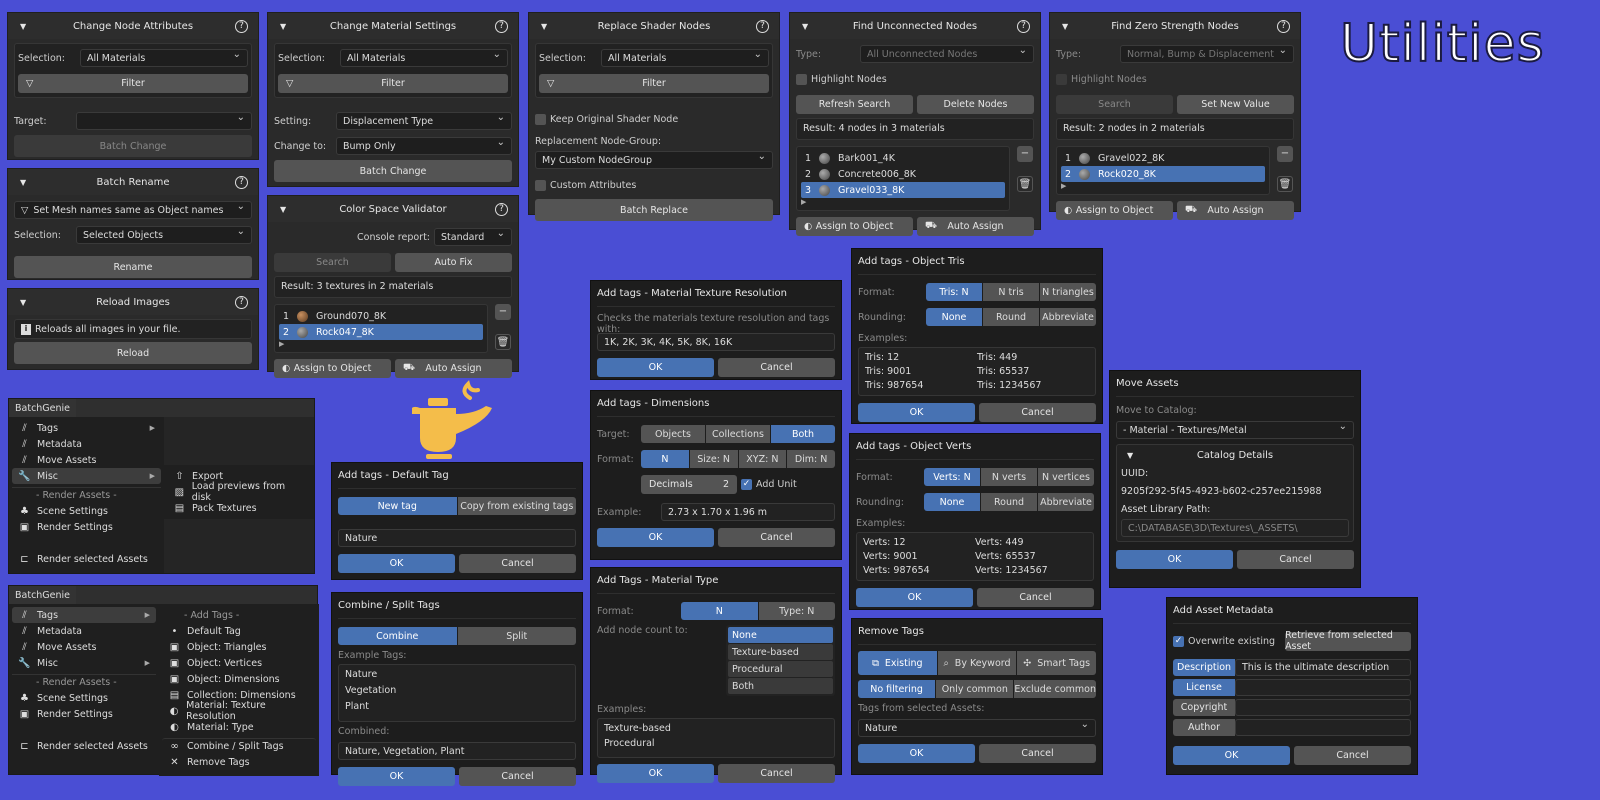  I want to click on menu-item-object-triangles: ▣ Object: Triangles, so click(239, 647).